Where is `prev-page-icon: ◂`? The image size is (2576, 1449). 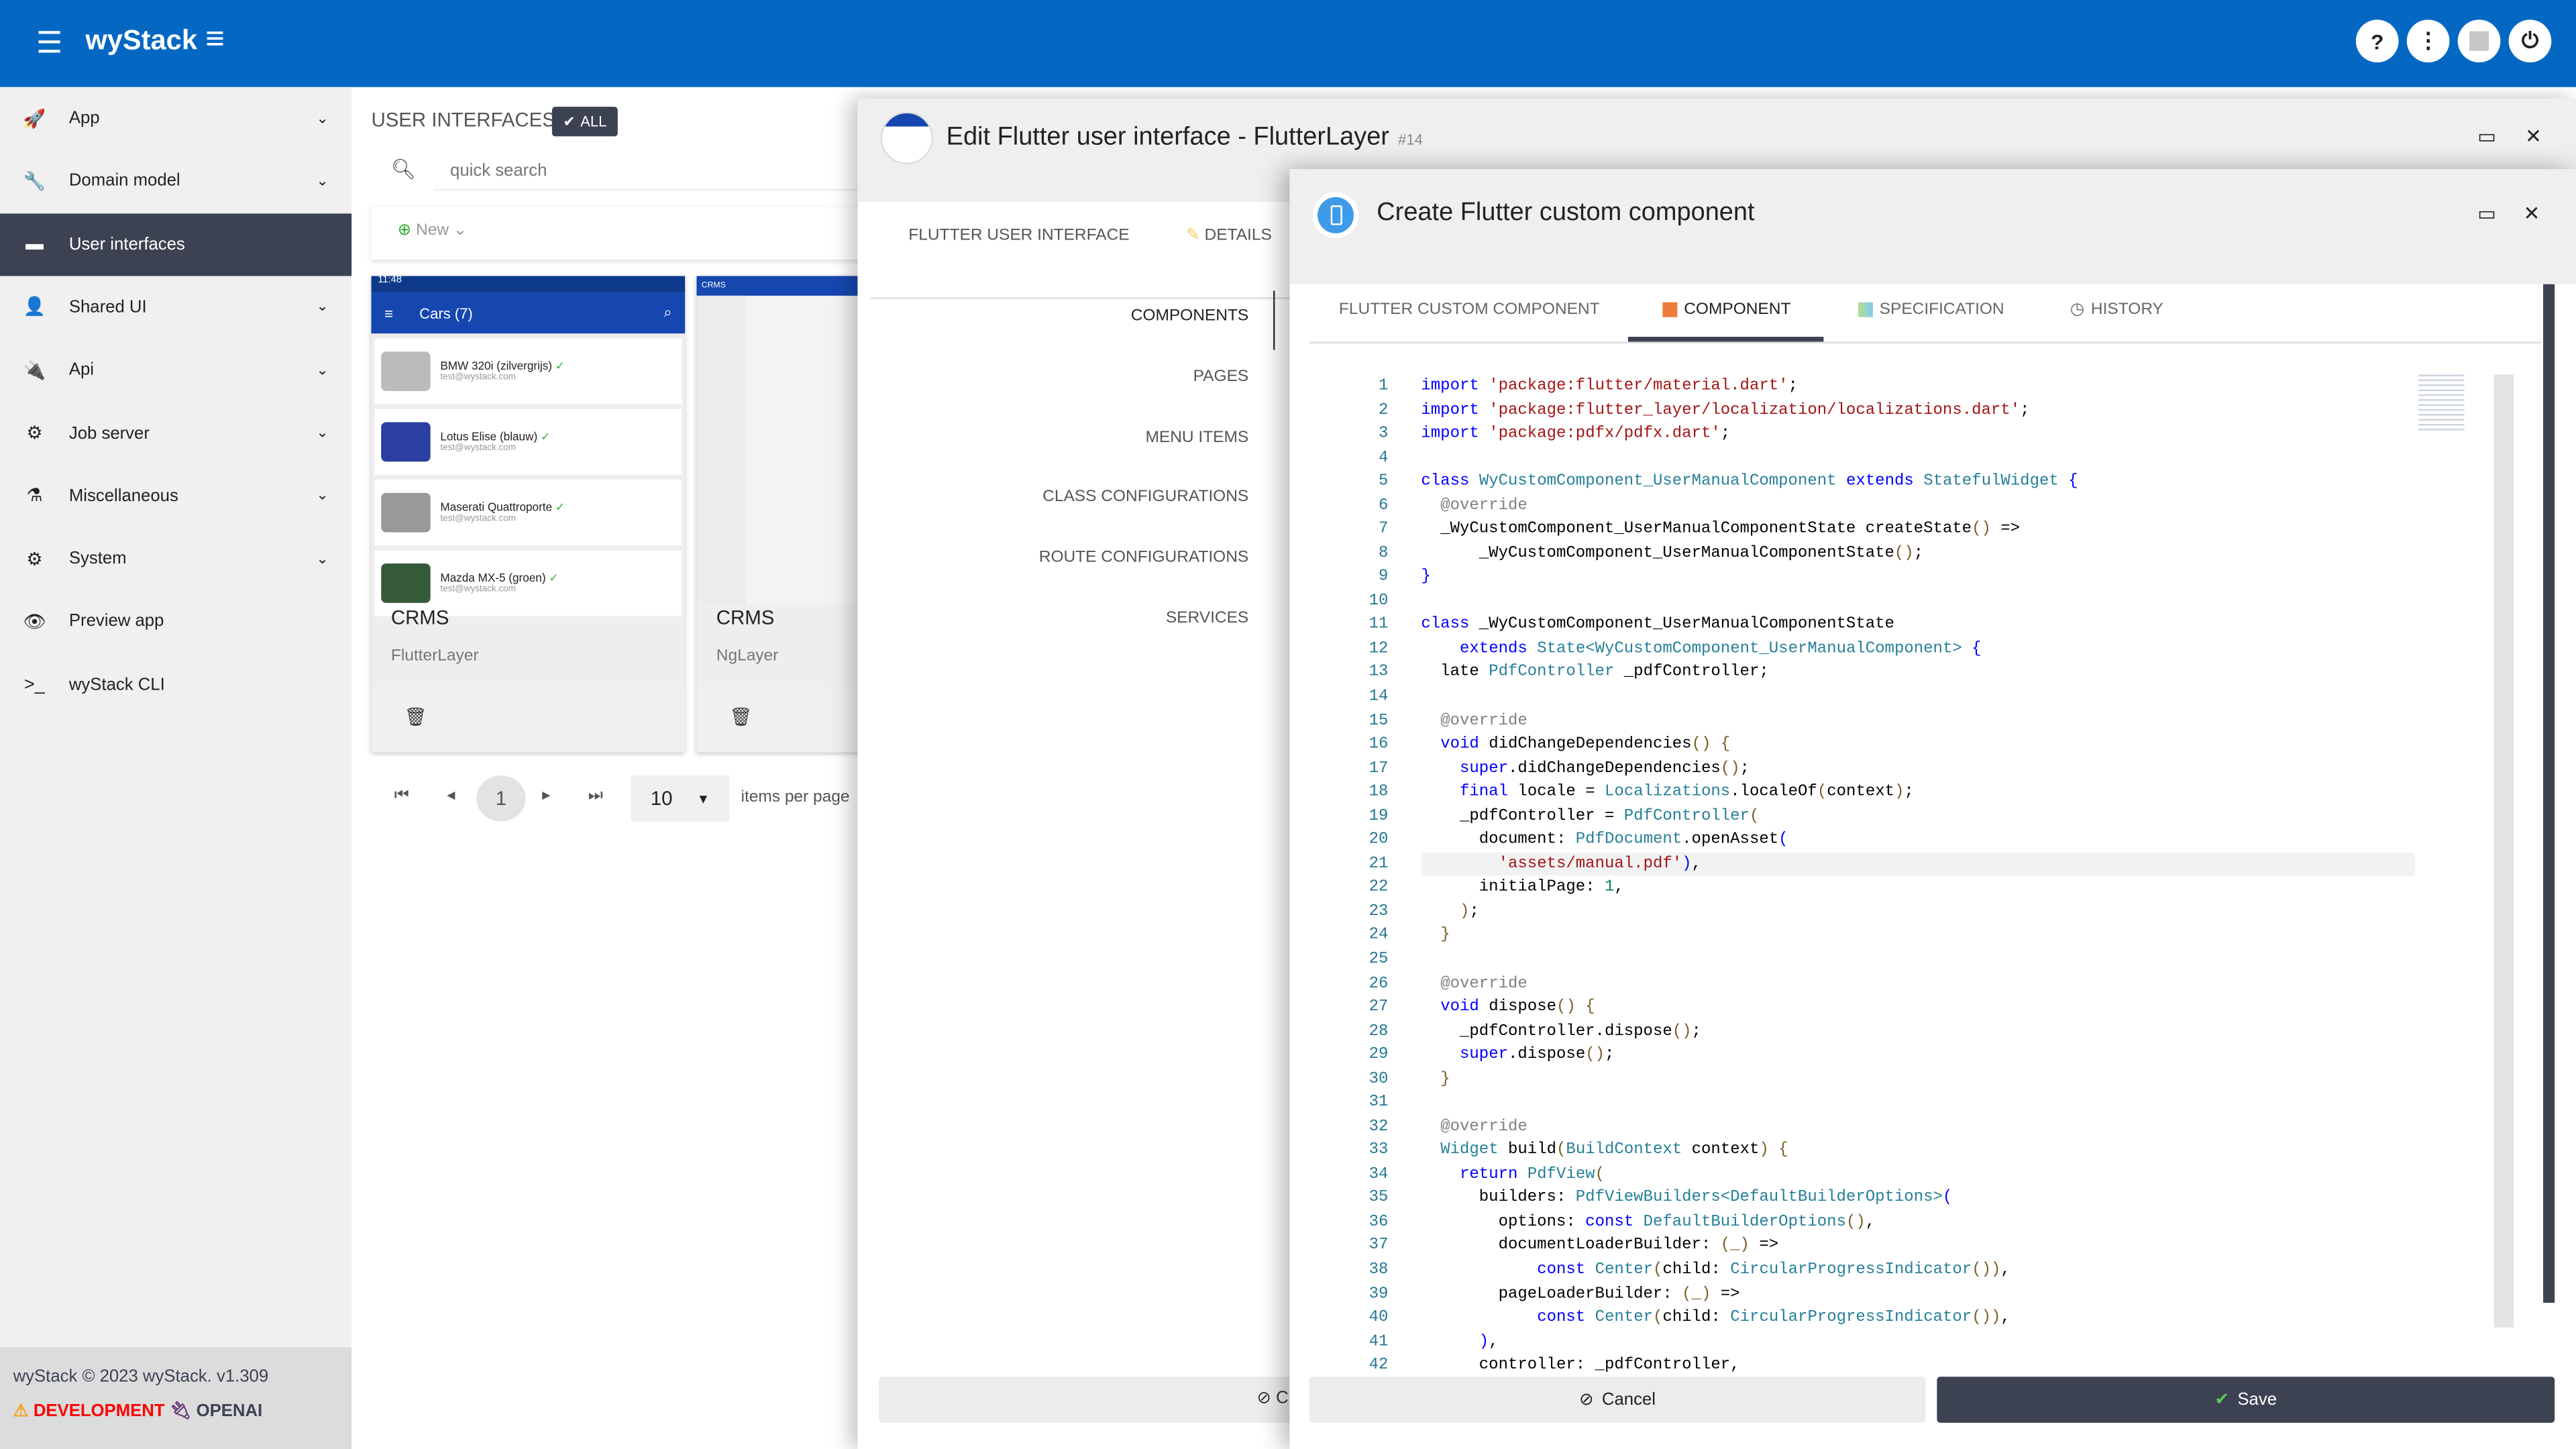 prev-page-icon: ◂ is located at coordinates (451, 796).